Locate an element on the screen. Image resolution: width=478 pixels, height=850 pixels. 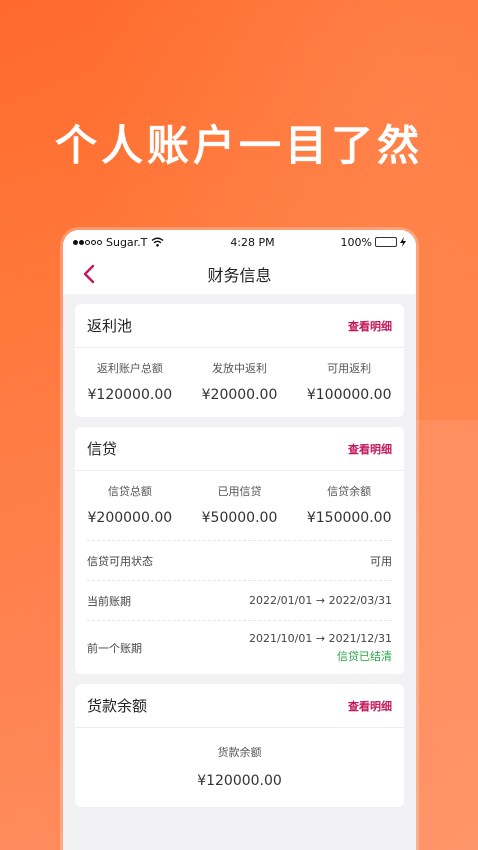
stat-value: ¥20000.00 is located at coordinates (239, 395).